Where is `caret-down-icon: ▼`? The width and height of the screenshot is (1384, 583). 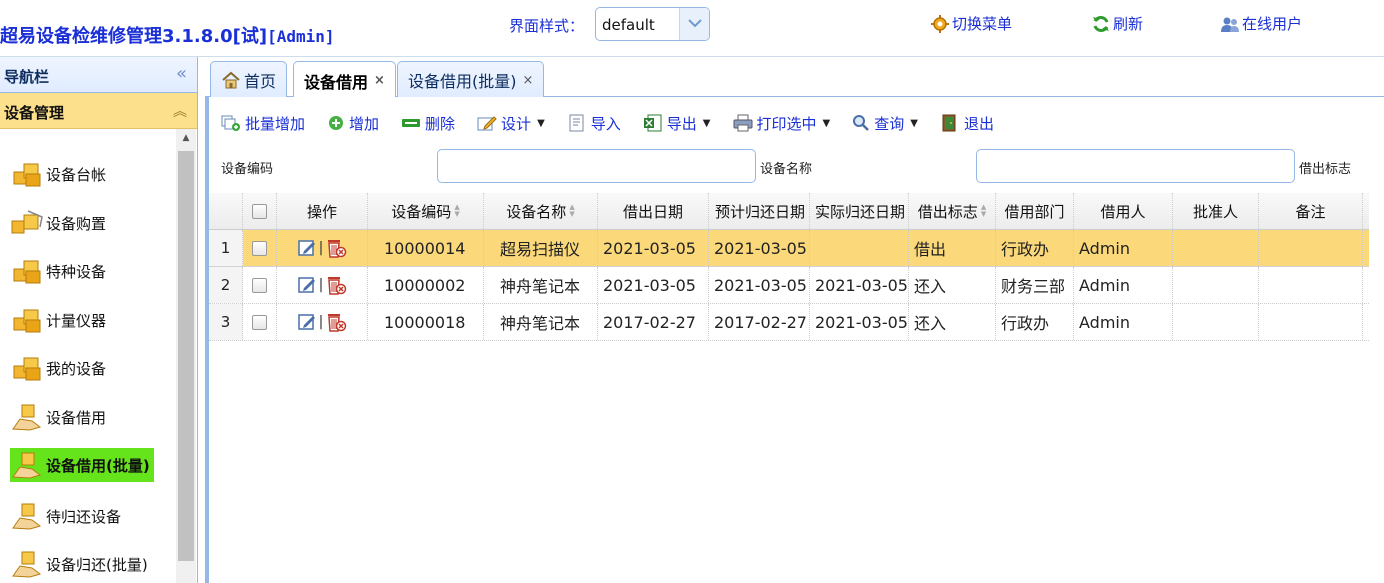
caret-down-icon: ▼ is located at coordinates (541, 123).